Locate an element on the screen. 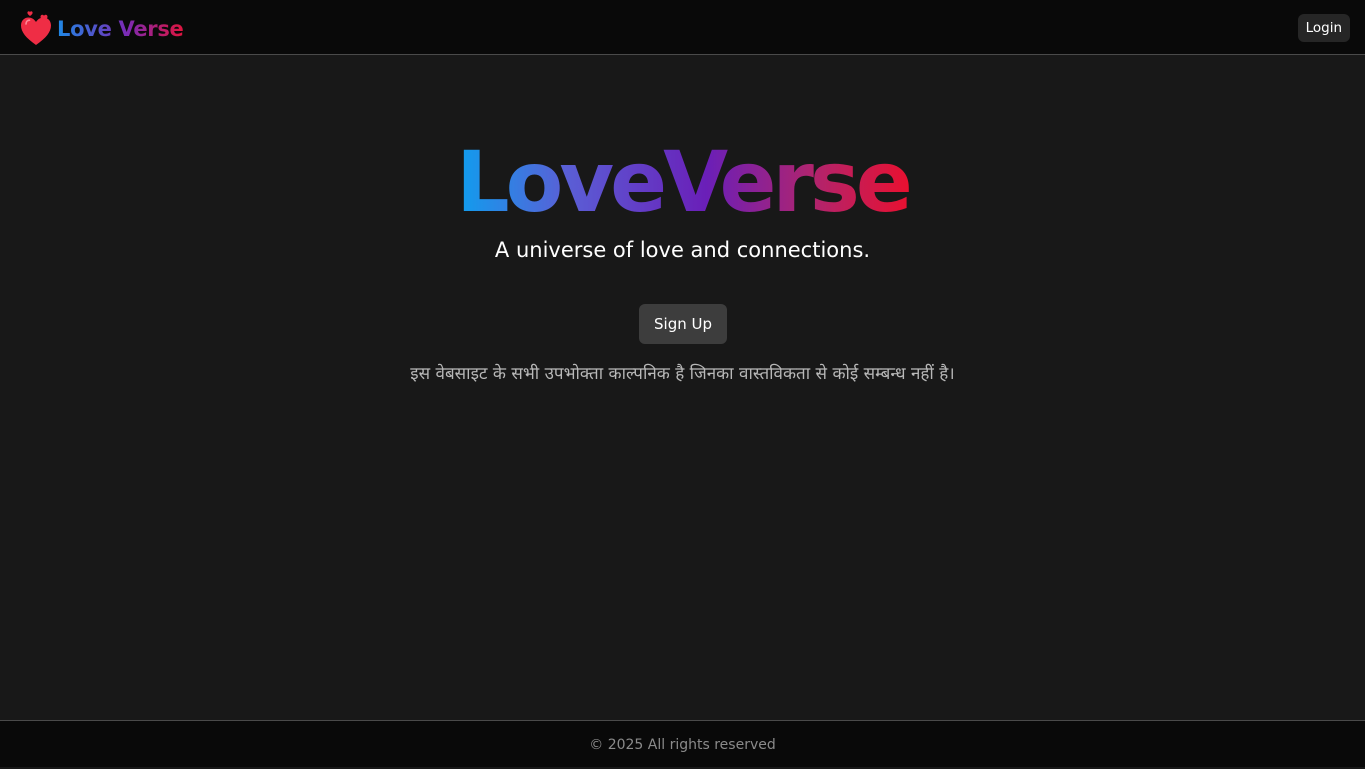  top-navbar: Love Verse Login is located at coordinates (682, 27).